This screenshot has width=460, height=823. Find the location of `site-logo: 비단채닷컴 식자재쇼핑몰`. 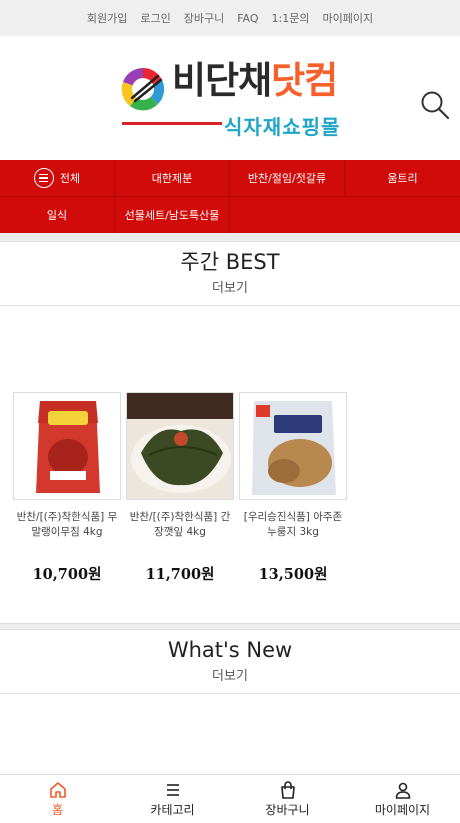

site-logo: 비단채닷컴 식자재쇼핑몰 is located at coordinates (238, 100).